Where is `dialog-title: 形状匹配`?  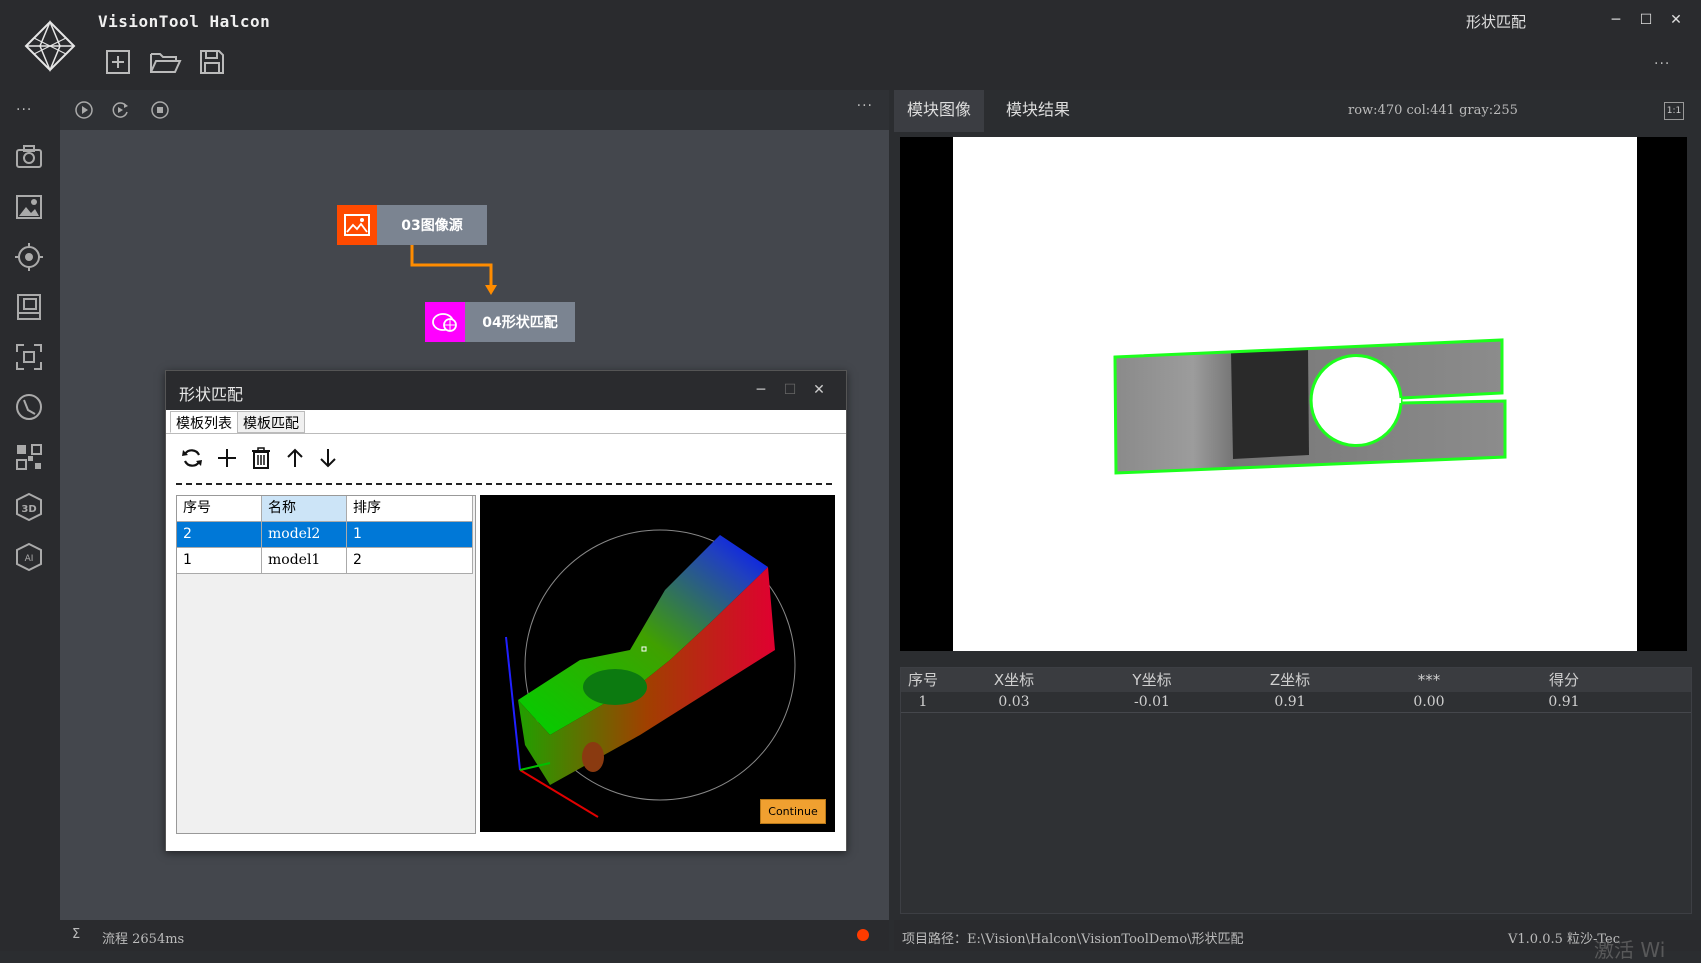
dialog-title: 形状匹配 is located at coordinates (211, 394).